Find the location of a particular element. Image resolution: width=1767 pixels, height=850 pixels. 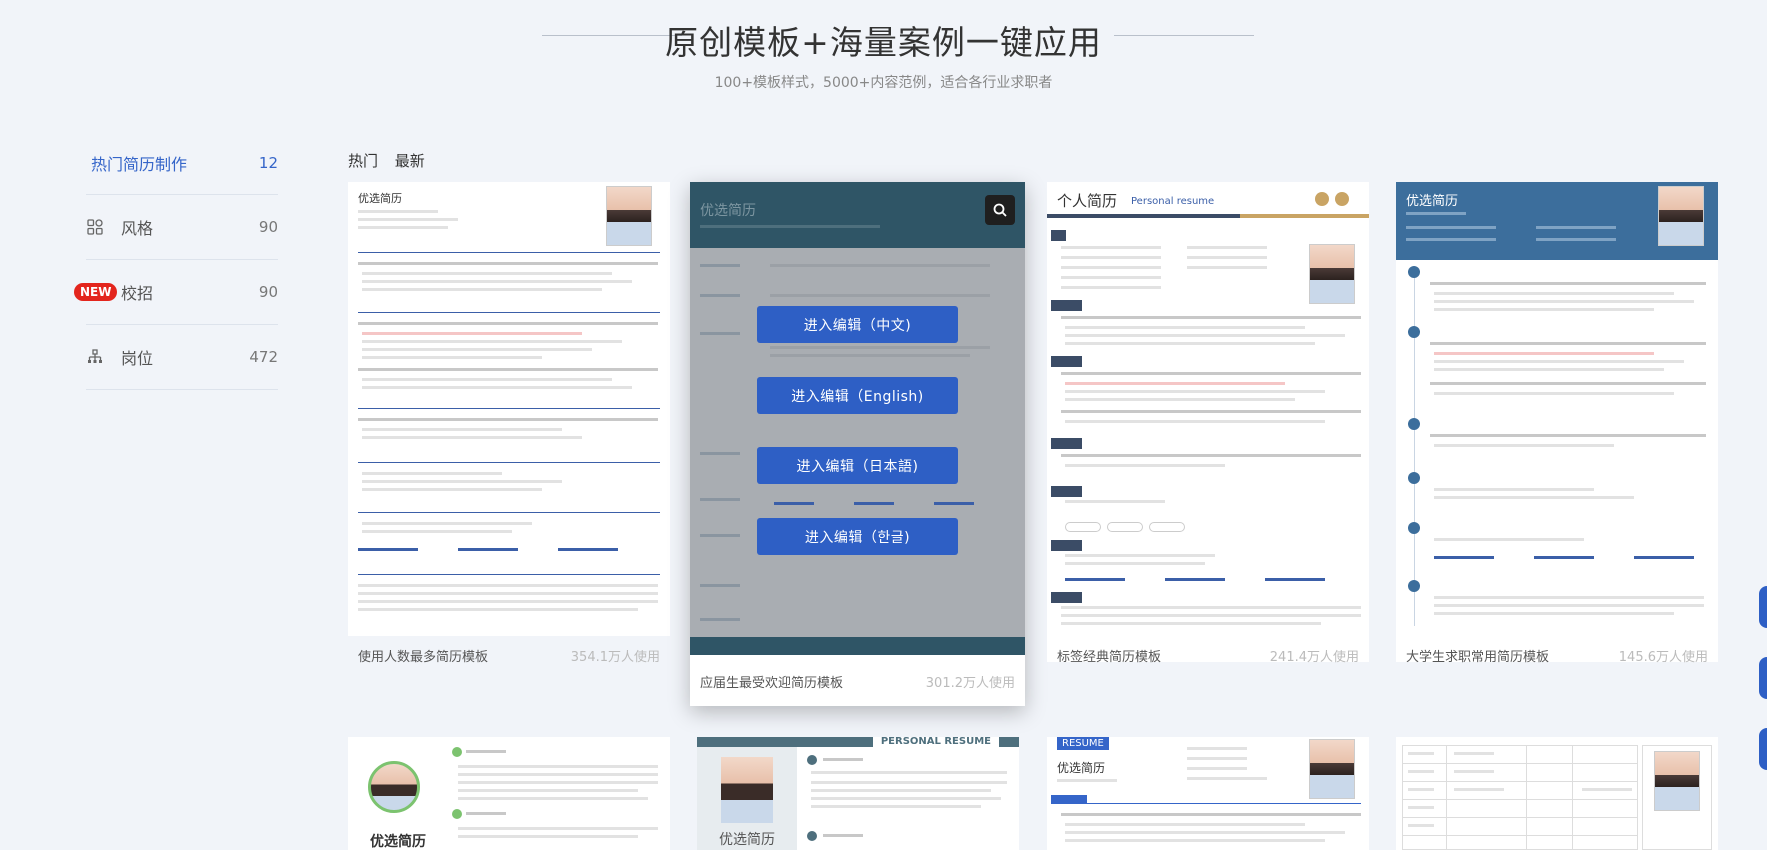

sort-tabs: 热门 最新 is located at coordinates (392, 160).